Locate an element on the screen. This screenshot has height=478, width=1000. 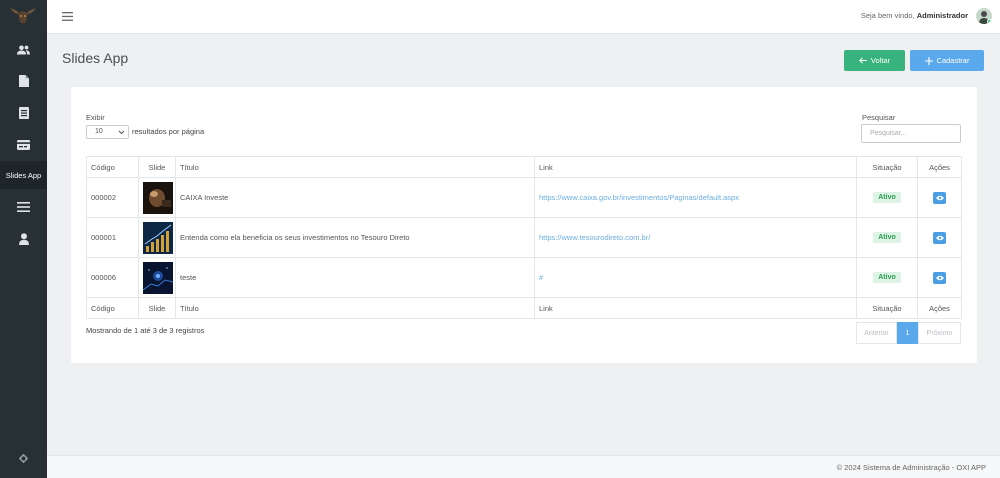
sidebar-item-documents is located at coordinates (23, 113).